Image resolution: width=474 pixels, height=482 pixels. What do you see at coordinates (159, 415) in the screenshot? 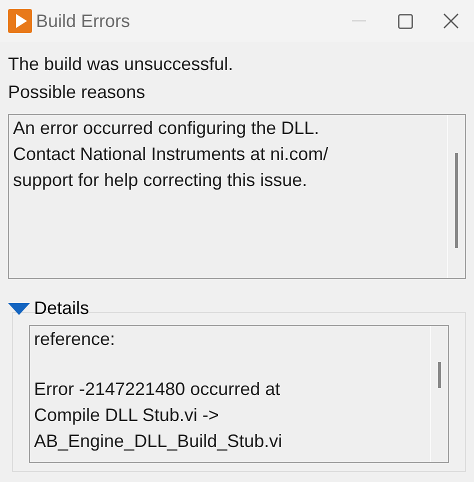
I see `message-paragraph: Error -2147221480 occurred at Compile DLL Stub.vi -> AB_Engine_DLL_Build_Stub.vi` at bounding box center [159, 415].